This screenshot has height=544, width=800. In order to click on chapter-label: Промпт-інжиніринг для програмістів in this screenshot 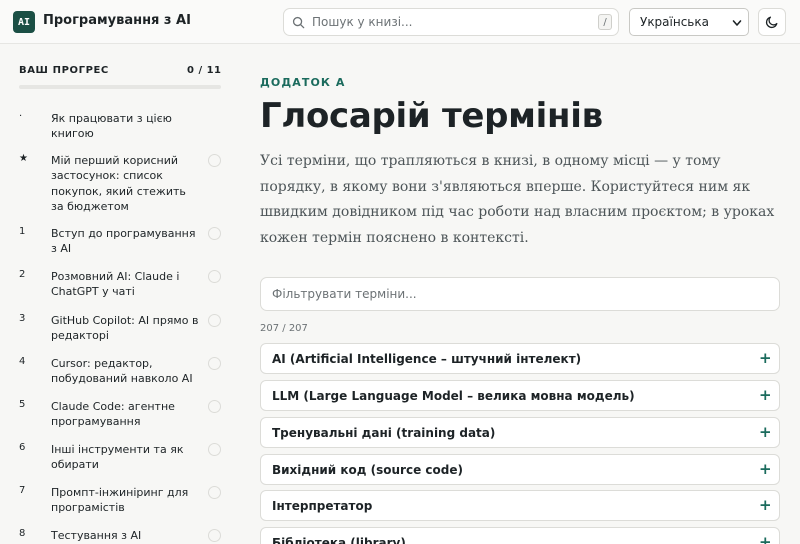, I will do `click(120, 500)`.